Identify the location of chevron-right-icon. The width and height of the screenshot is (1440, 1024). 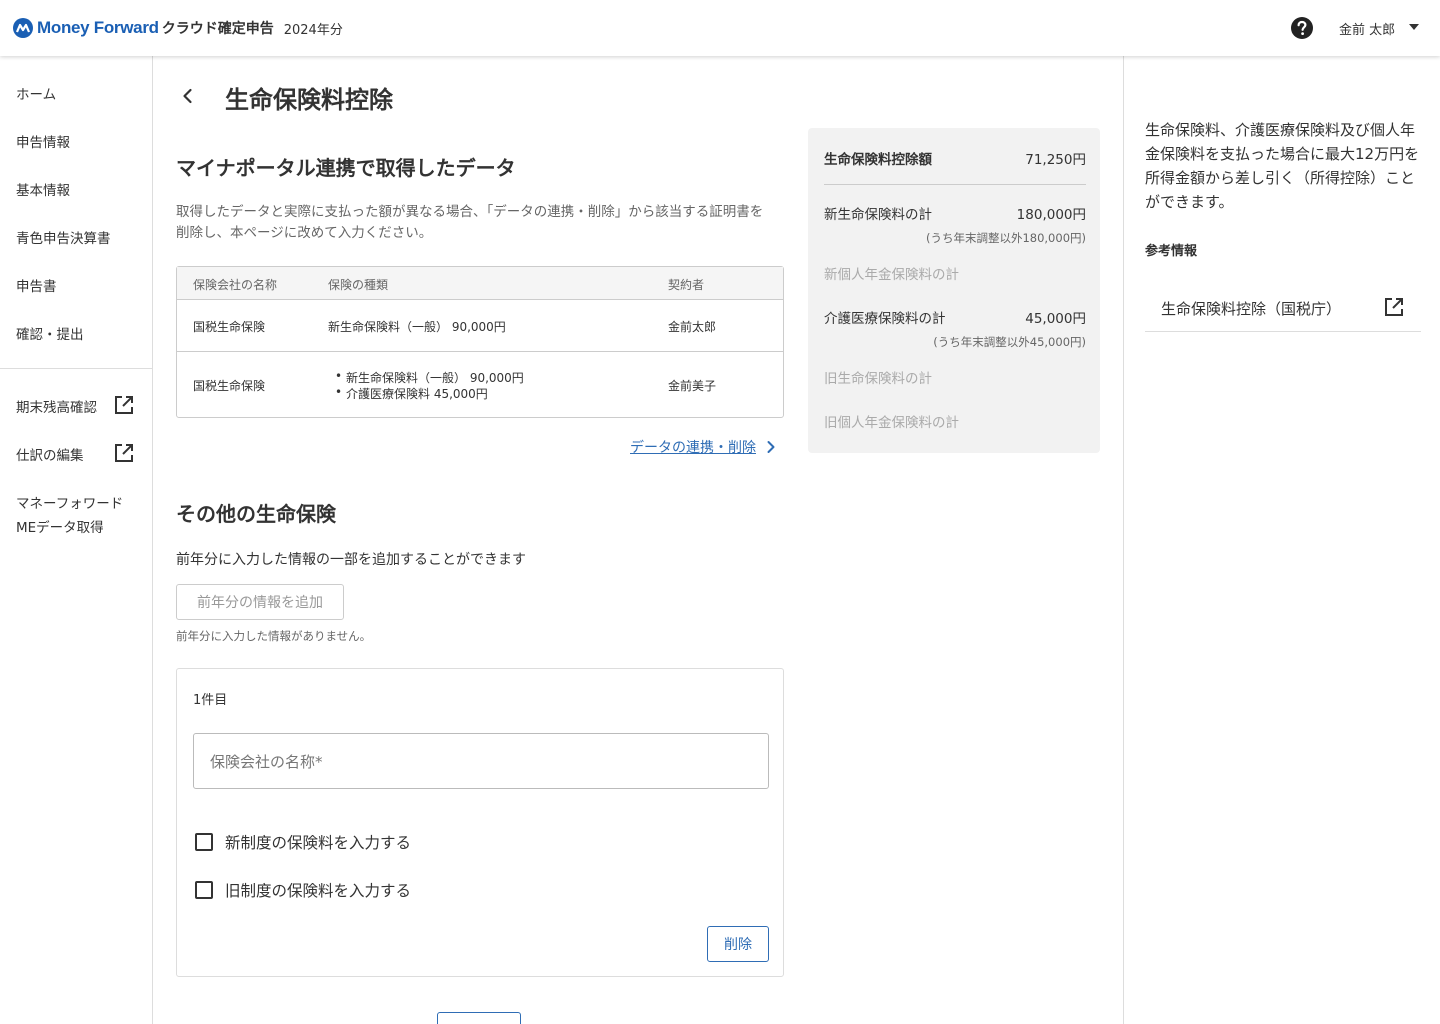
(771, 447).